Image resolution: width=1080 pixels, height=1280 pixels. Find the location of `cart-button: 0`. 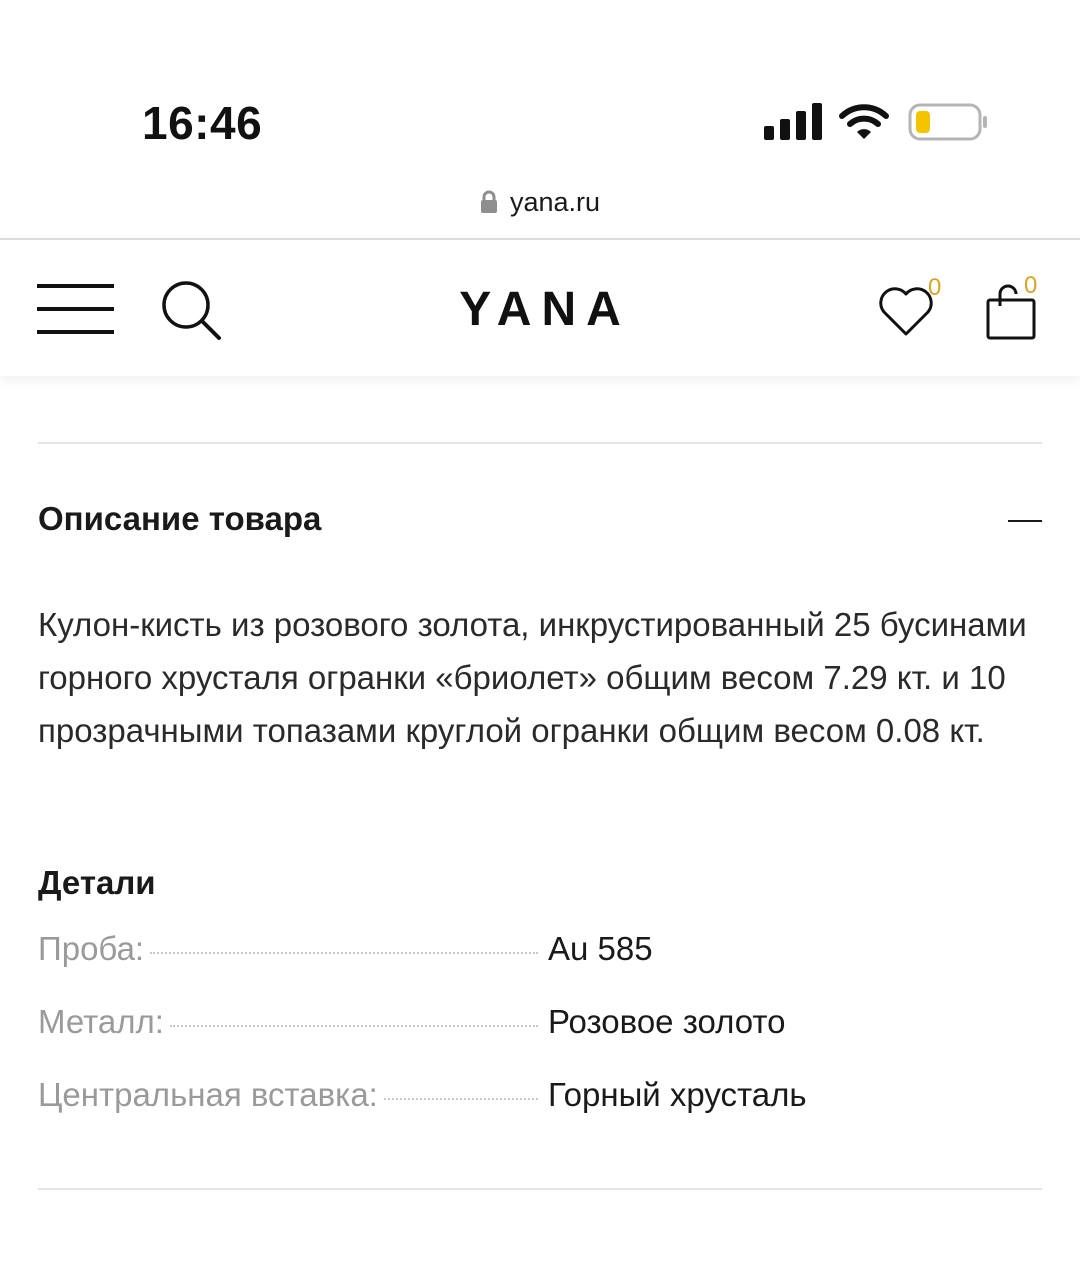

cart-button: 0 is located at coordinates (1014, 308).